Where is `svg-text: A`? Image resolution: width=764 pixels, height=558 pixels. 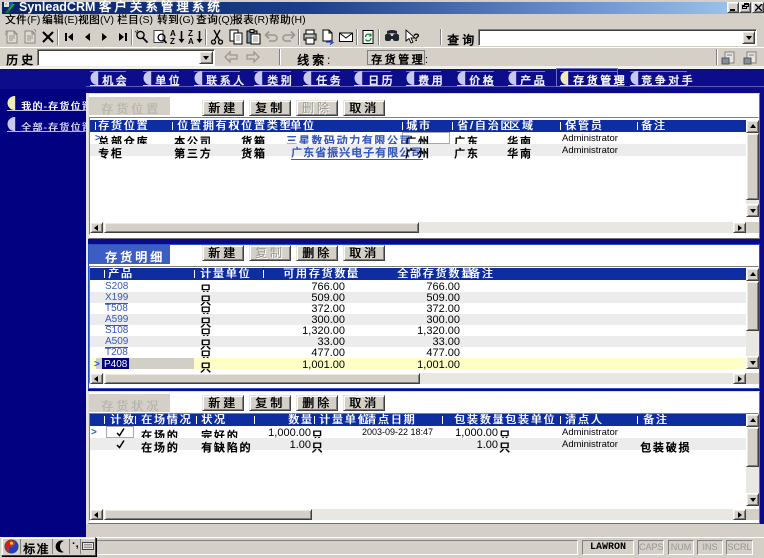 svg-text: A is located at coordinates (191, 41).